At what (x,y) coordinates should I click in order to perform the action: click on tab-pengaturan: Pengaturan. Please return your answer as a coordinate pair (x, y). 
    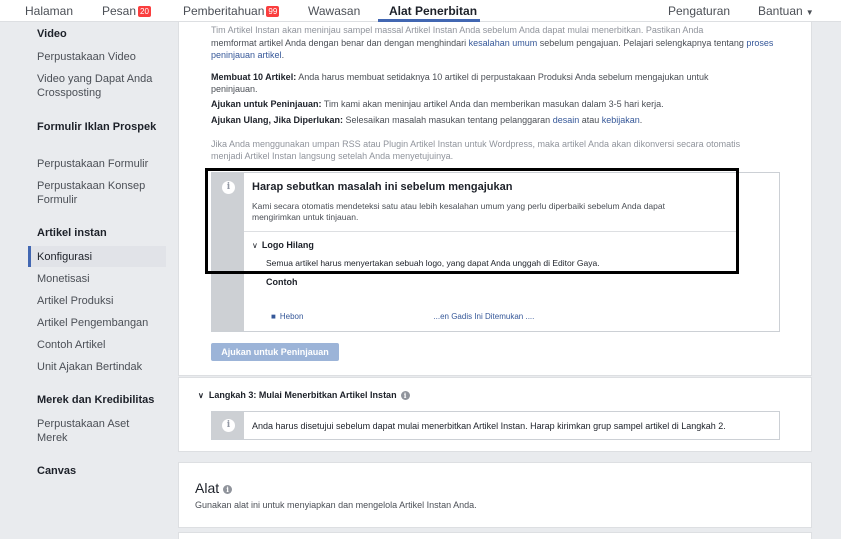
    Looking at the image, I should click on (699, 11).